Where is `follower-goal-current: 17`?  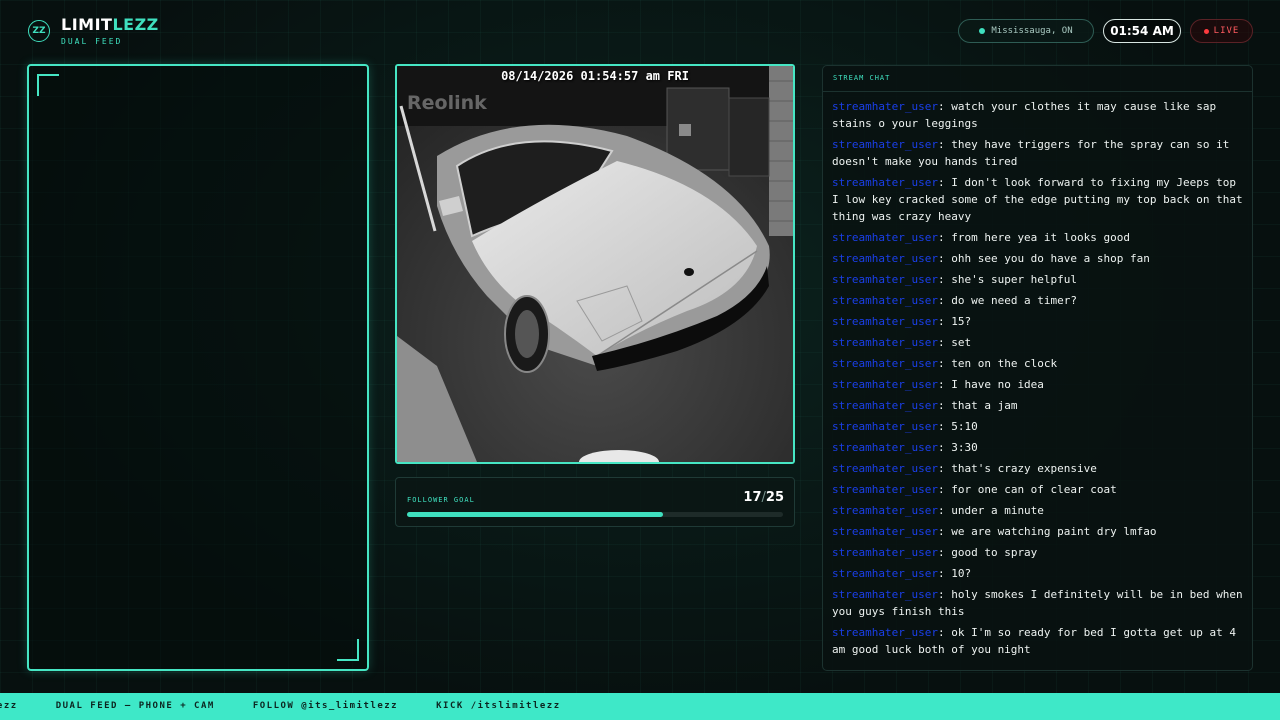 follower-goal-current: 17 is located at coordinates (752, 497).